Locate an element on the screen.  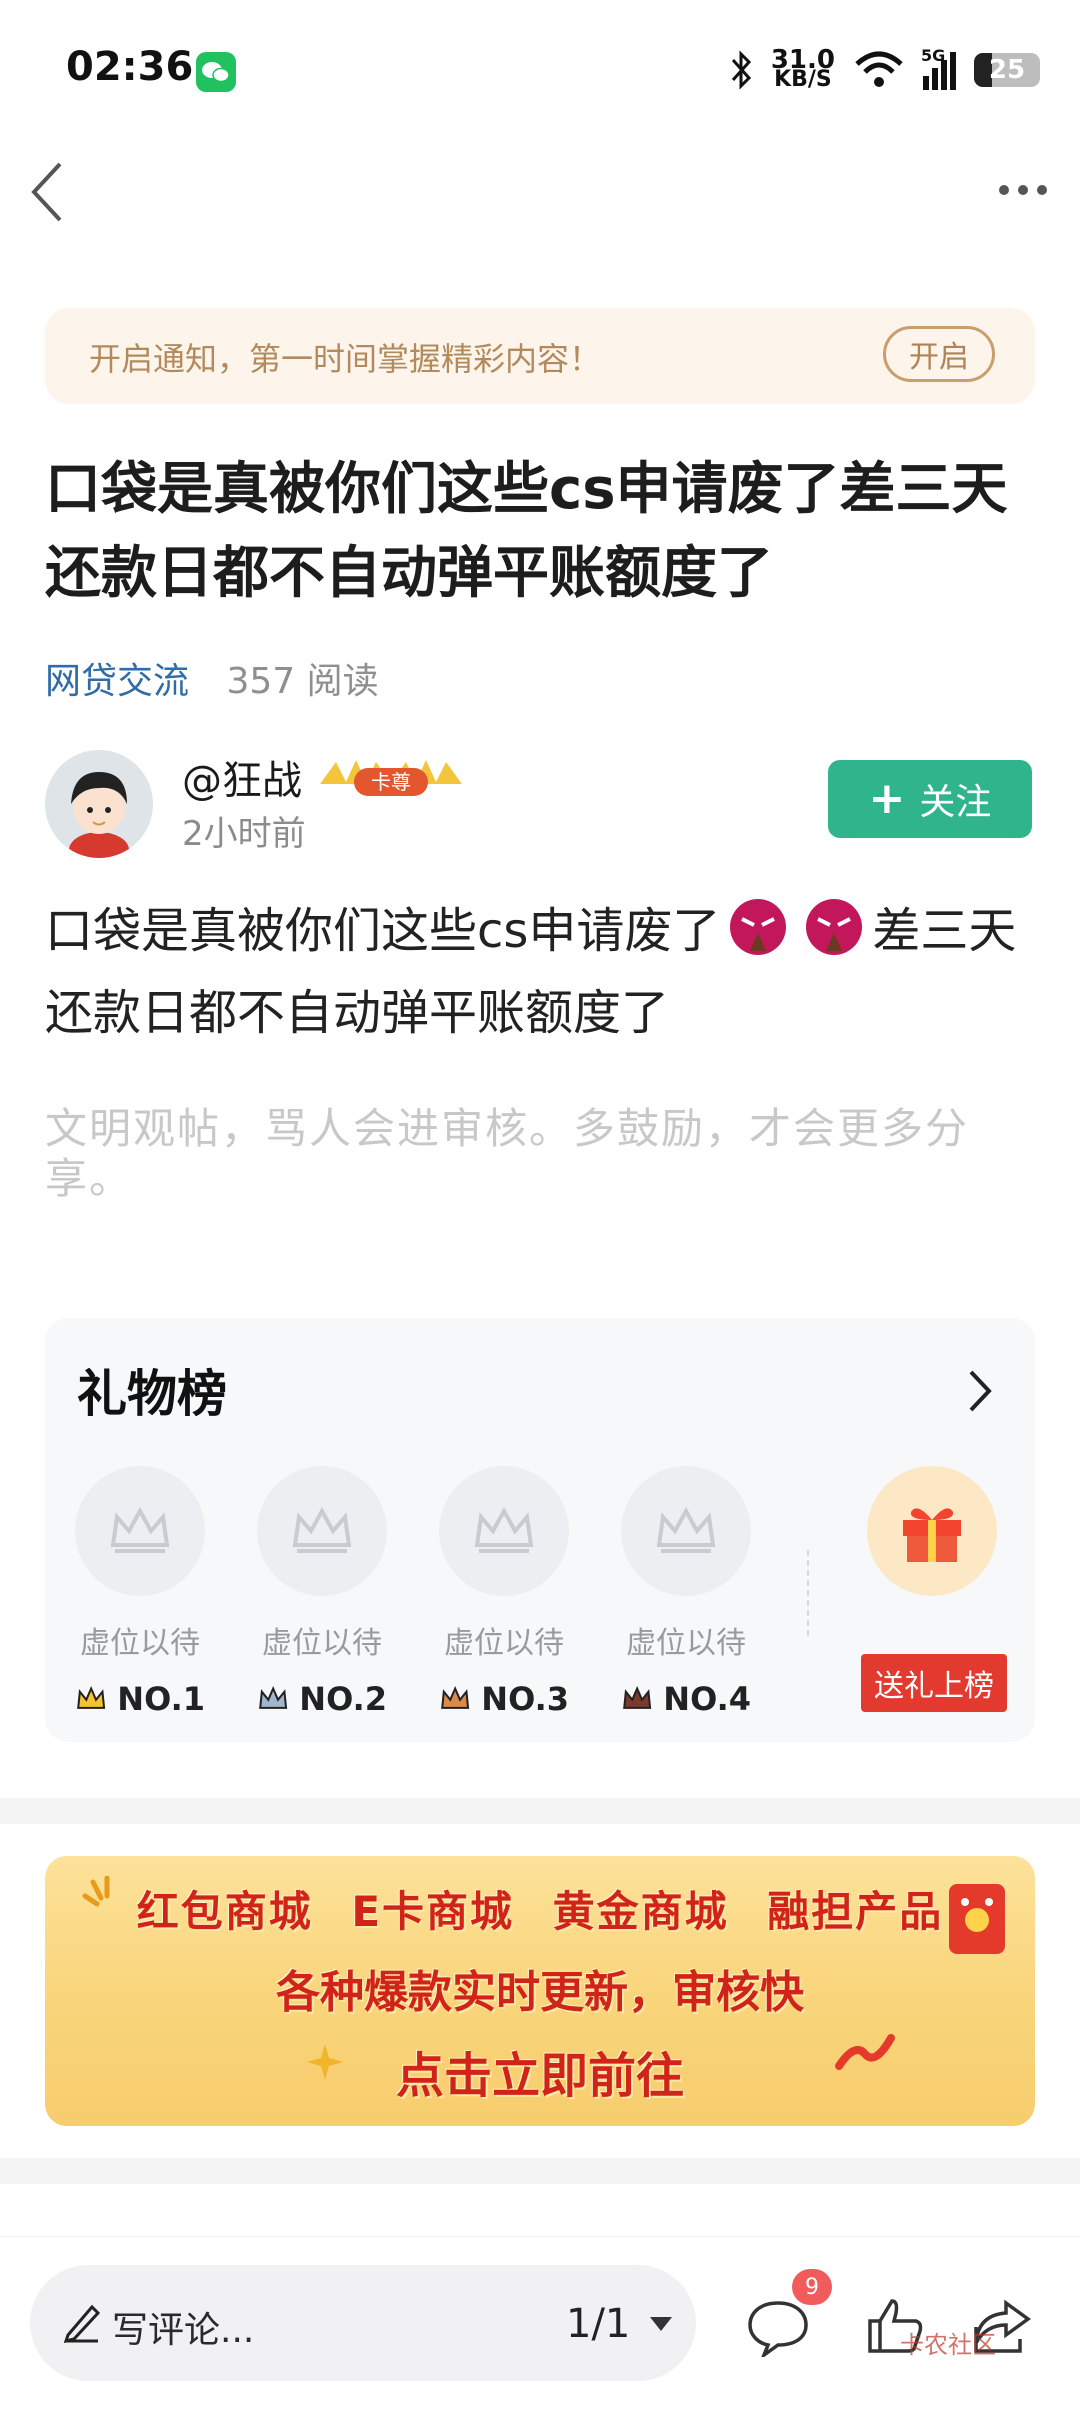
watermark-logo: 卡农社区 is located at coordinates (948, 2345).